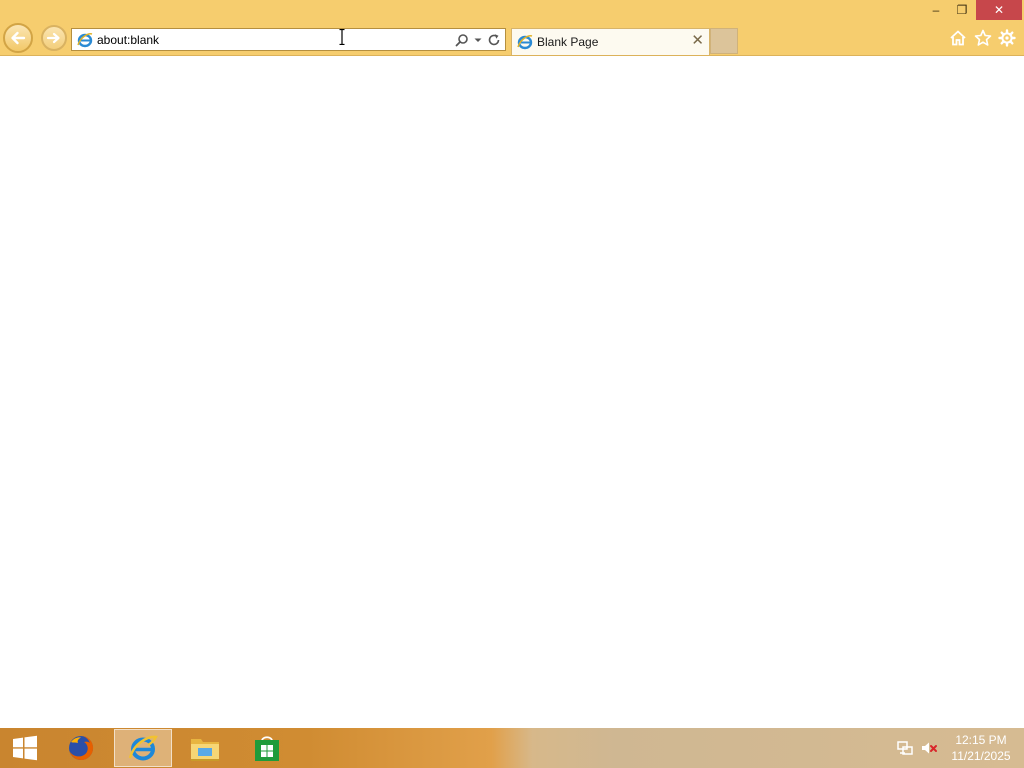  I want to click on browser-chrome: – ❐ ✕ about:blank Blank Page ✕, so click(512, 28).